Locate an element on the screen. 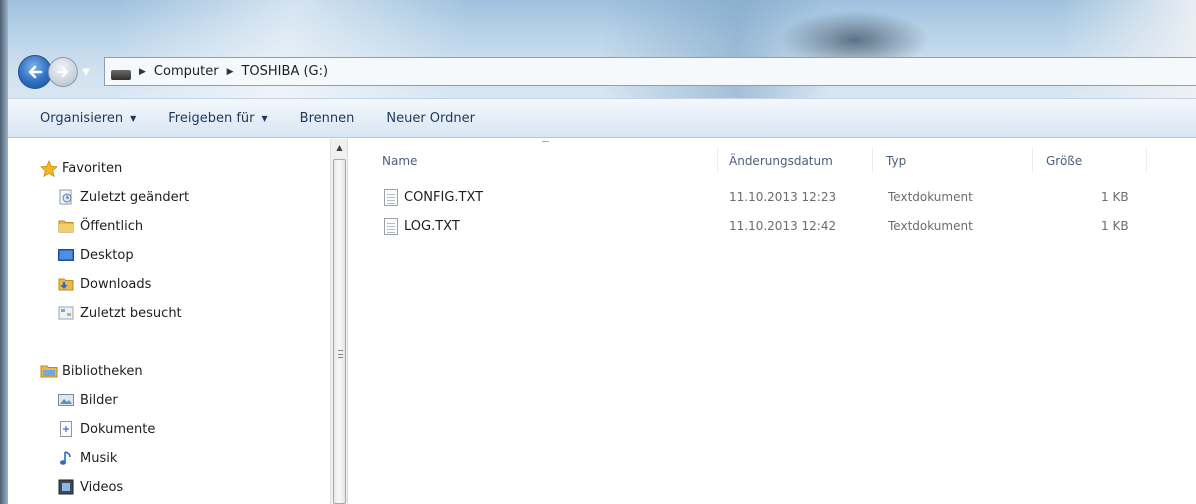 The width and height of the screenshot is (1196, 504). organize-label: Organisieren is located at coordinates (82, 118).